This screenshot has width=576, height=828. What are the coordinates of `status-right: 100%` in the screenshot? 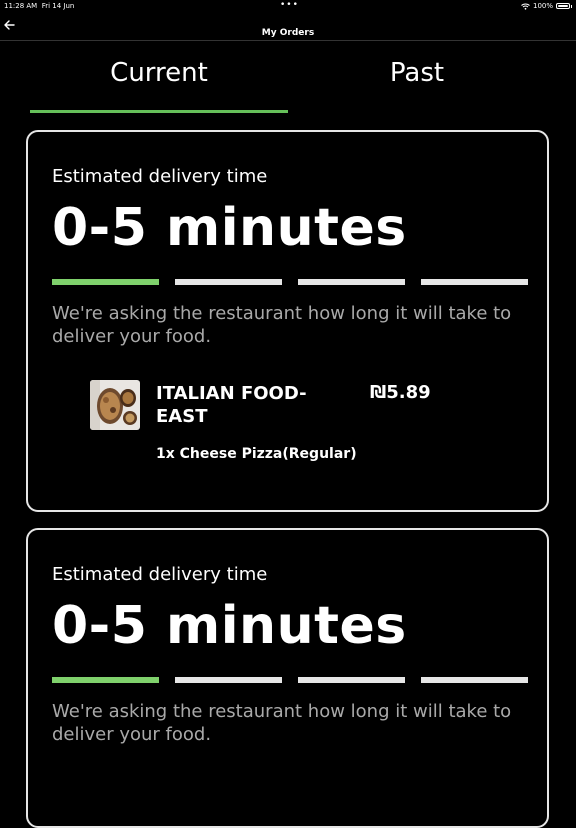 It's located at (546, 6).